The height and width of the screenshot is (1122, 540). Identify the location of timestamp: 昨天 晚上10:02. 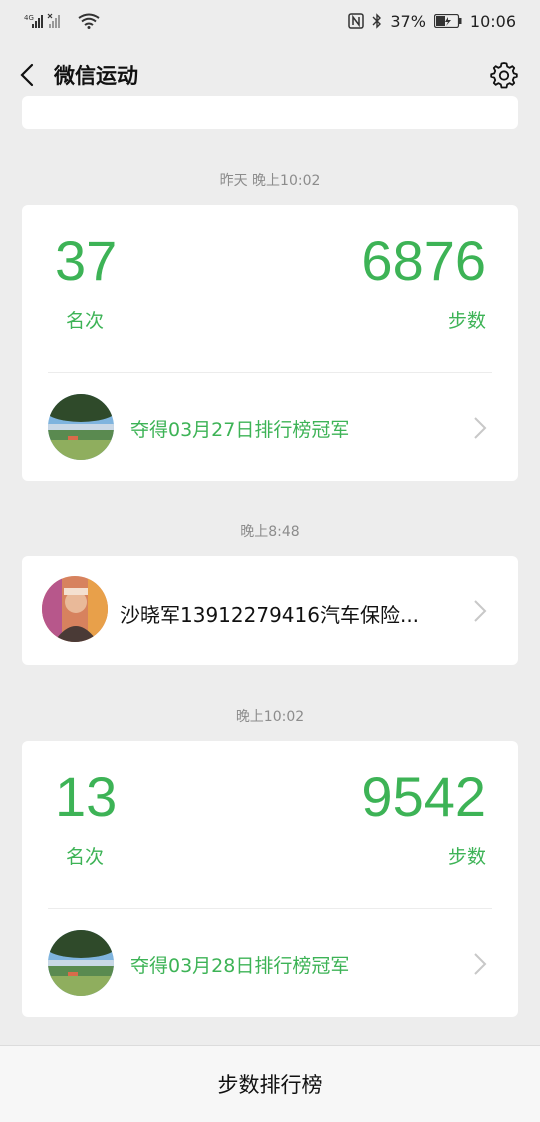
(270, 181).